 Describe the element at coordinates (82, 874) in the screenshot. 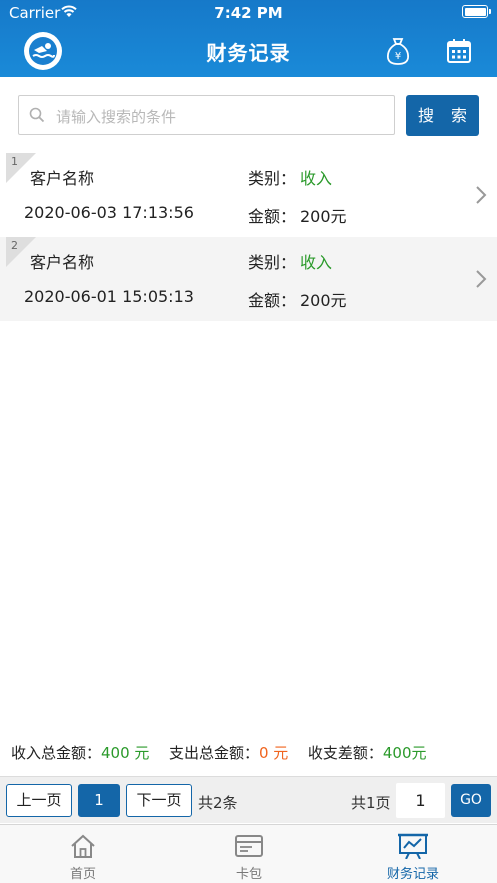

I see `tab-home-label: 首页` at that location.